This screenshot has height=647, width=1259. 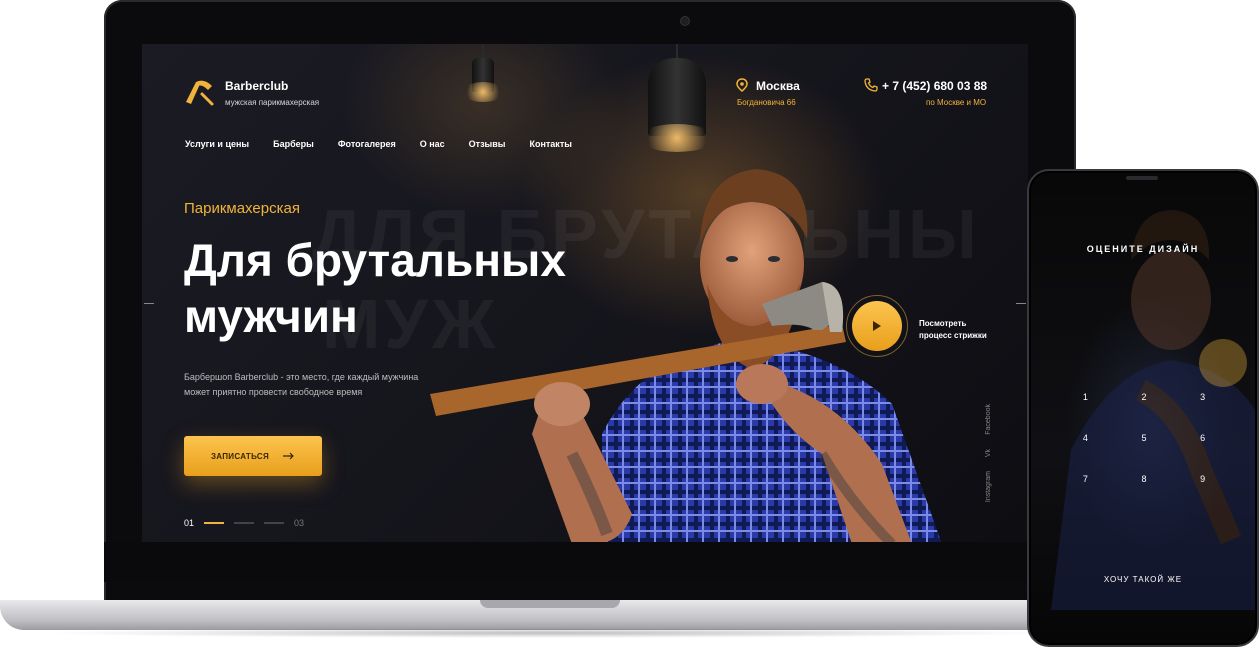 What do you see at coordinates (199, 92) in the screenshot?
I see `razor-icon` at bounding box center [199, 92].